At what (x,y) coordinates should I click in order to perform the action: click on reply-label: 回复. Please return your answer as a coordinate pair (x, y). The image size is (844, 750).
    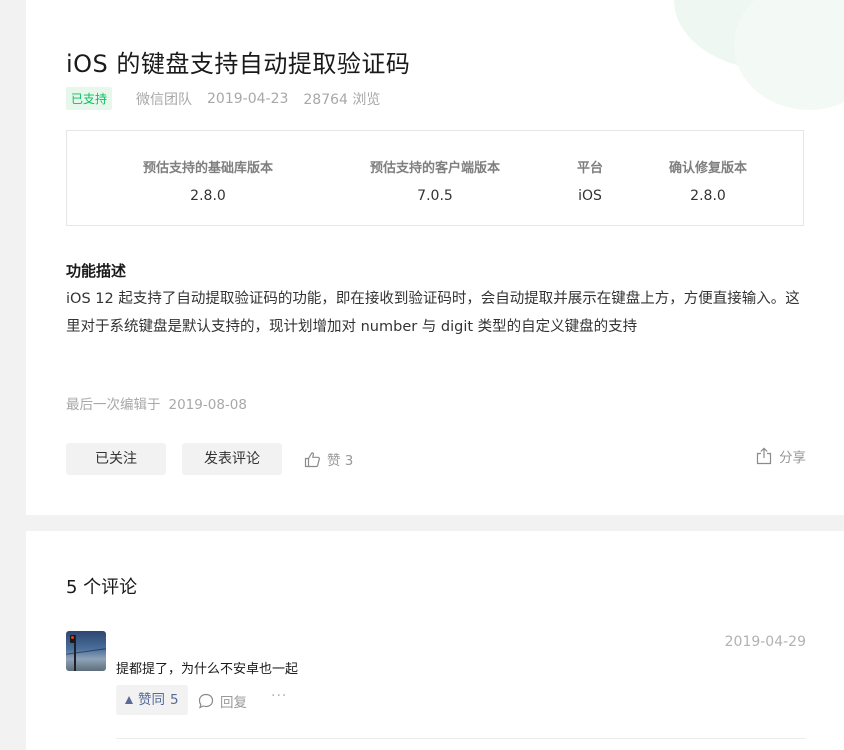
    Looking at the image, I should click on (233, 703).